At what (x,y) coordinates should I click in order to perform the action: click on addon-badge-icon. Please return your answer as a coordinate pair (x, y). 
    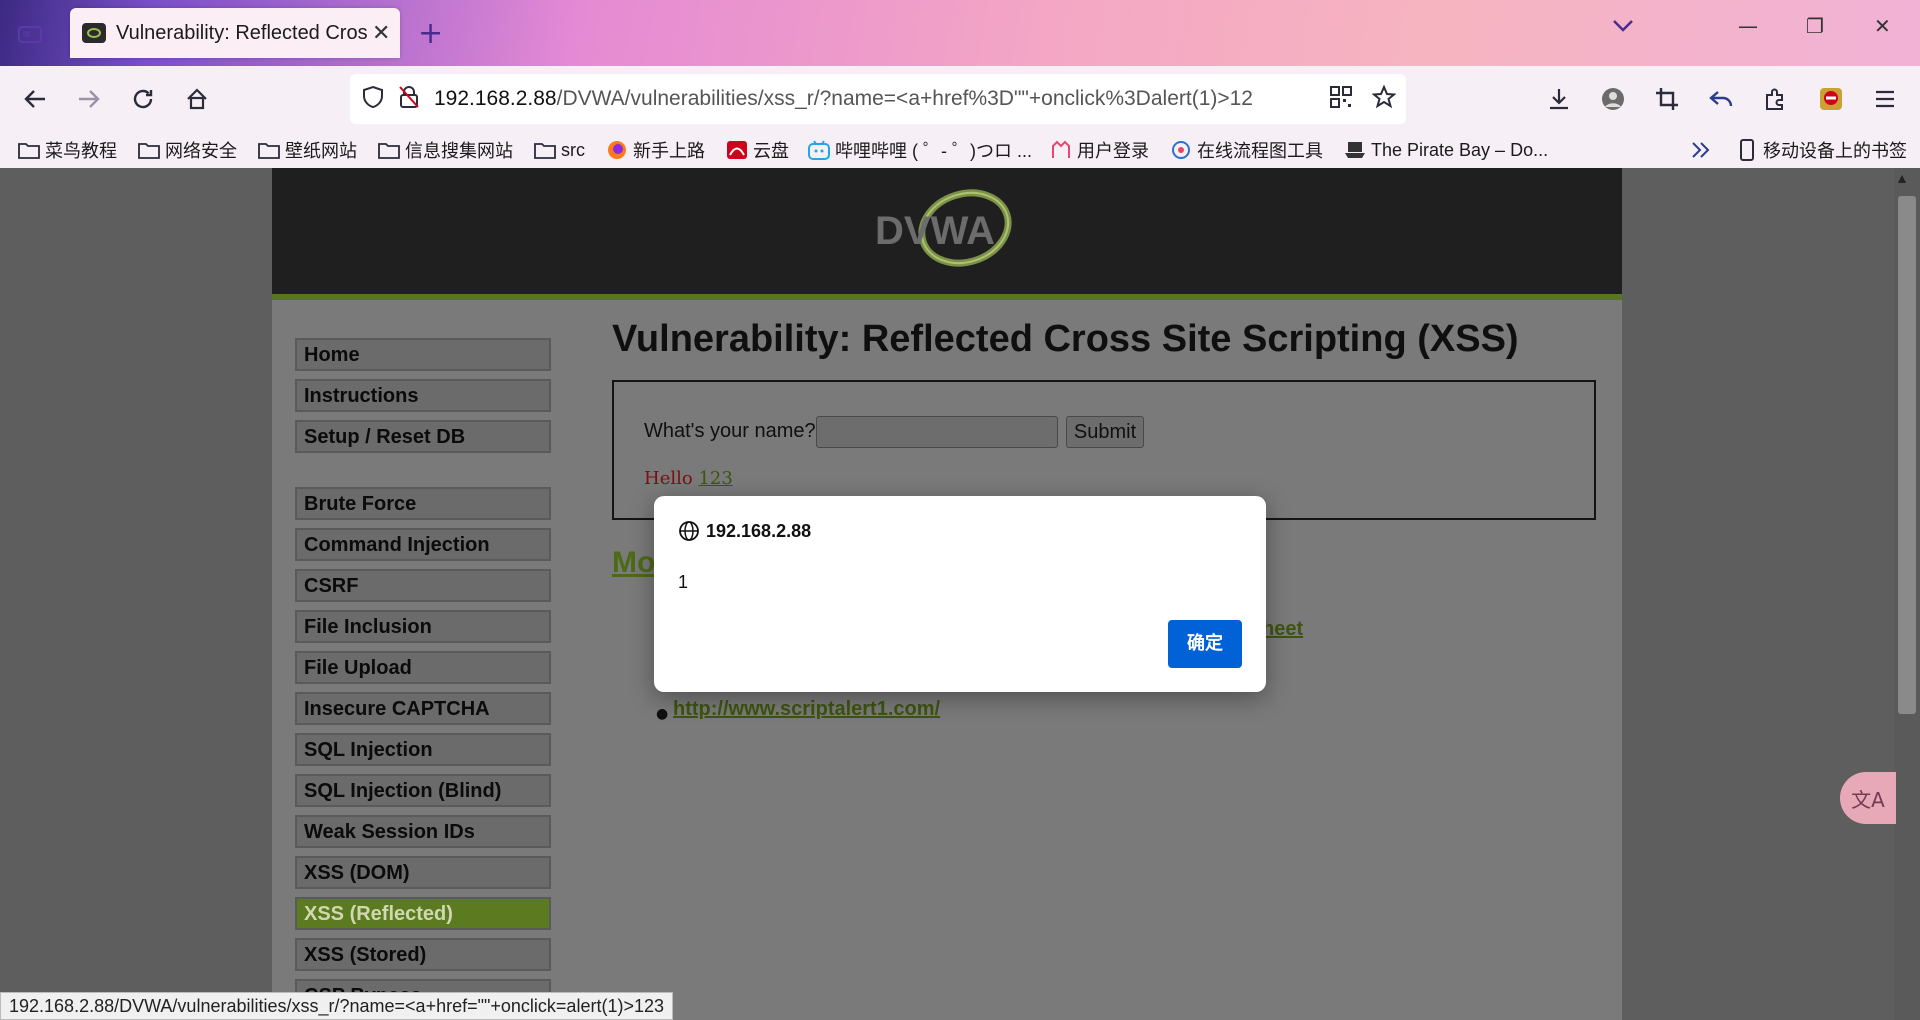
    Looking at the image, I should click on (1831, 99).